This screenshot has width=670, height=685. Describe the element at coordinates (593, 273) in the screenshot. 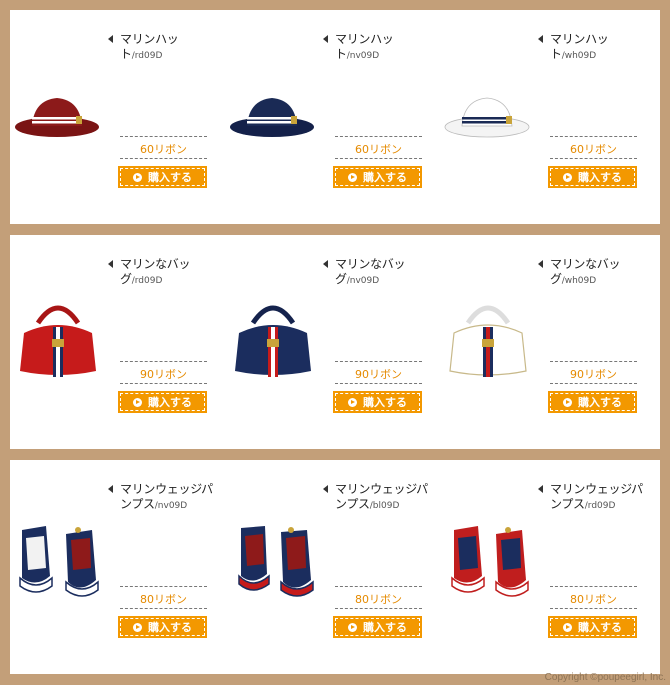

I see `product-name: マリンなバッ グ/wh09D` at that location.